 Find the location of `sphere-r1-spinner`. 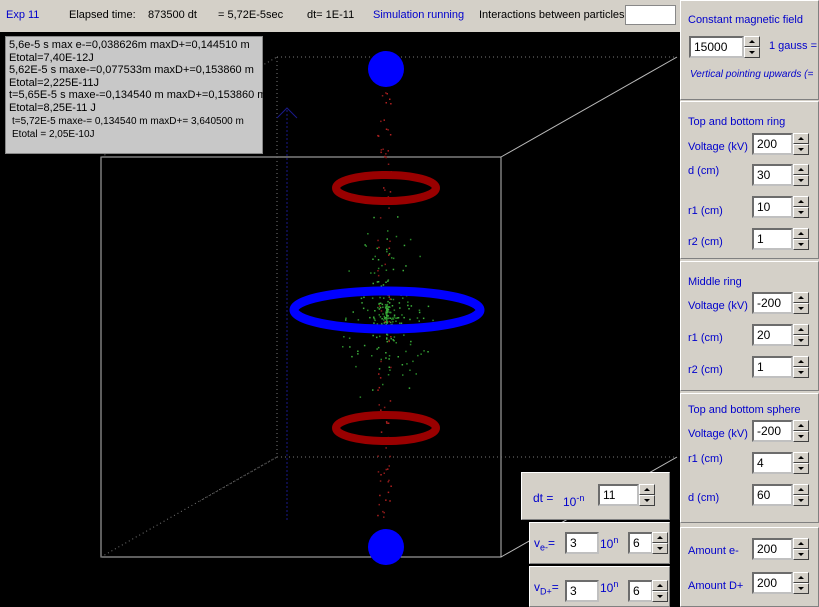

sphere-r1-spinner is located at coordinates (801, 463).